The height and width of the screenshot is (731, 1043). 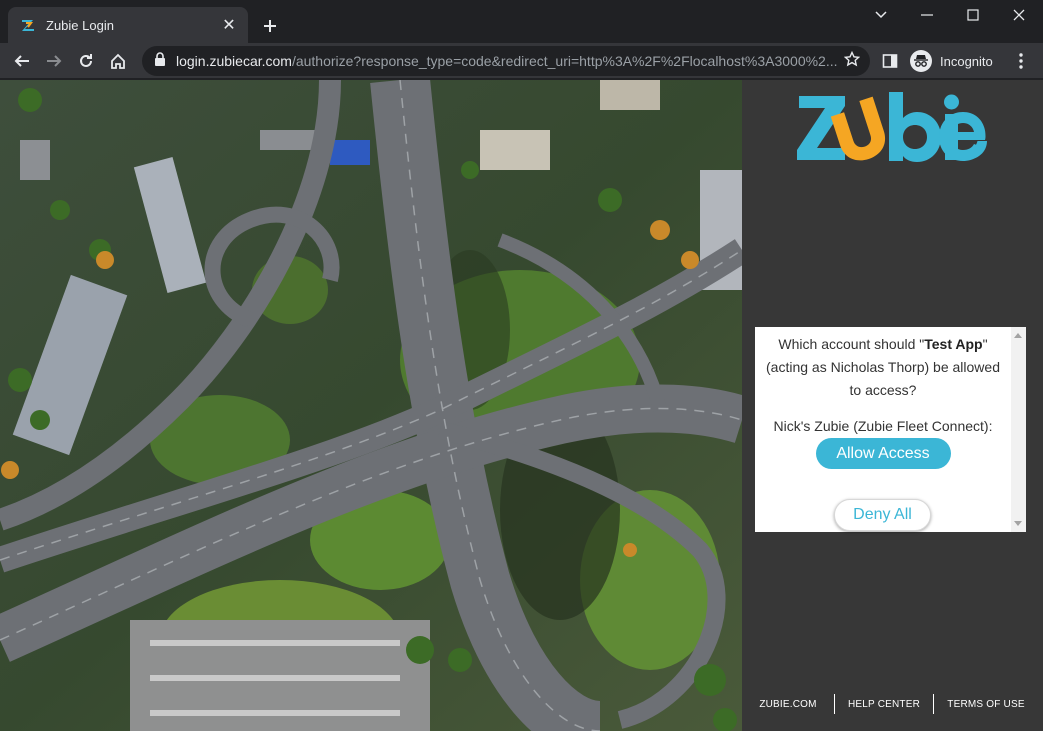 What do you see at coordinates (927, 15) in the screenshot?
I see `minimize-icon` at bounding box center [927, 15].